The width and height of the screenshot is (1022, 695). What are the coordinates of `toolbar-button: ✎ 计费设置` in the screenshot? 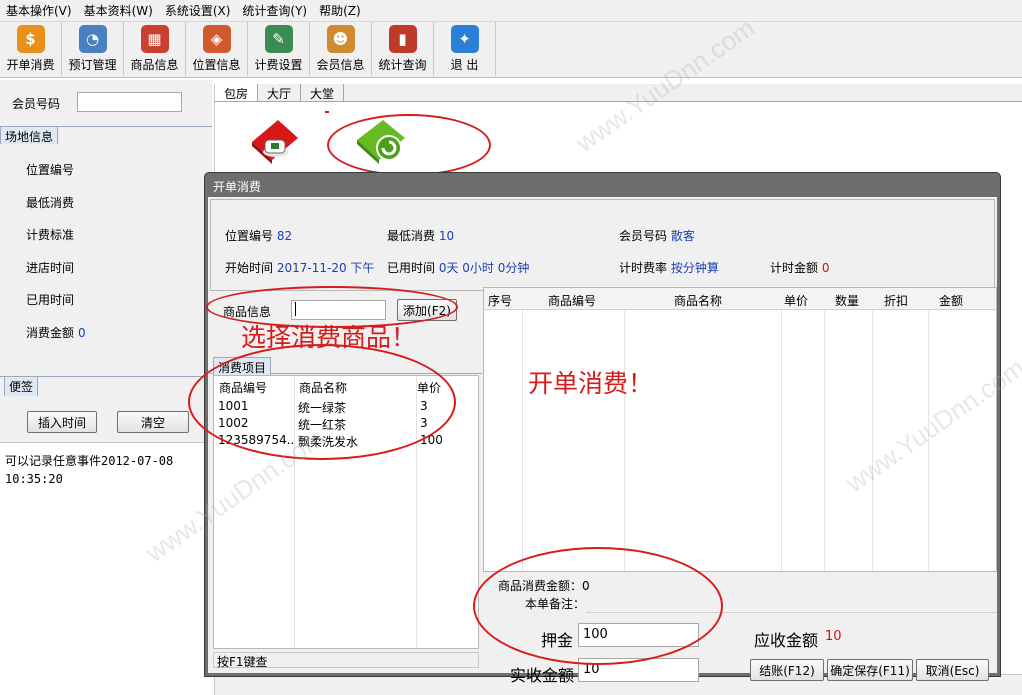 It's located at (279, 49).